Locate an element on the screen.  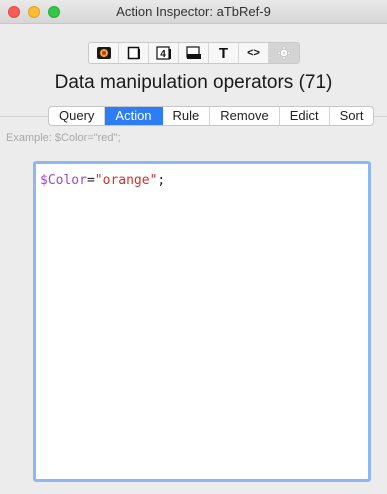
text-icon: T is located at coordinates (223, 53).